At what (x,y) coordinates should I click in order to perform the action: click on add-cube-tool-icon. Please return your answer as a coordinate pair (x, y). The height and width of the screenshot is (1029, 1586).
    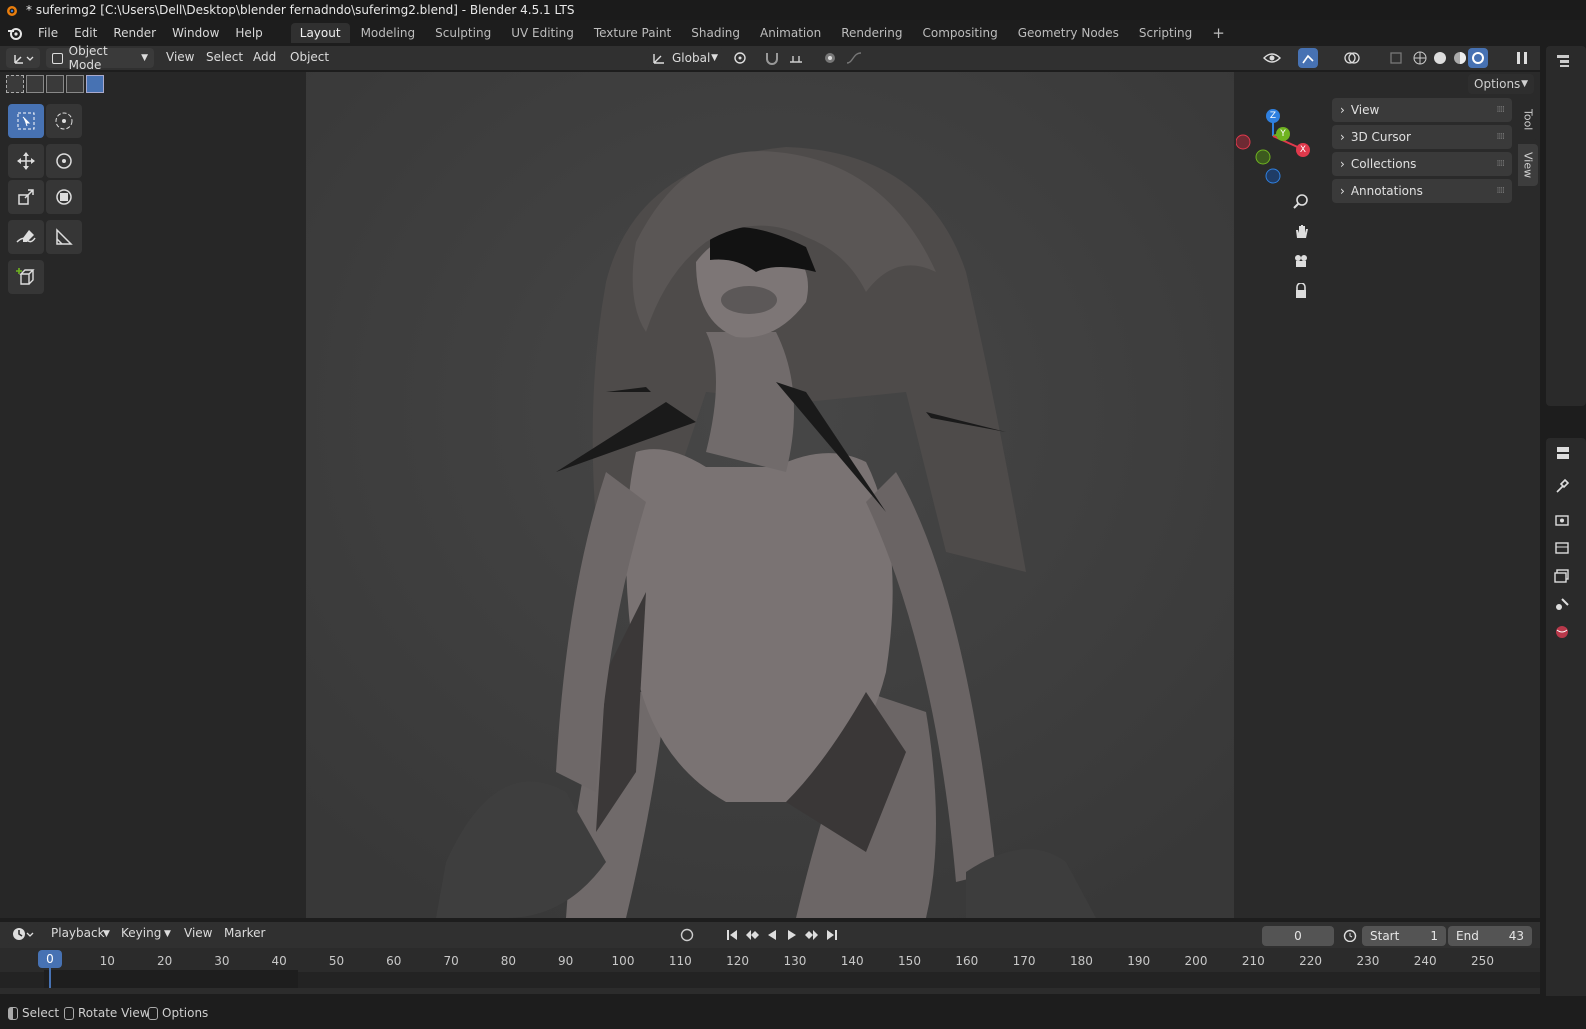
    Looking at the image, I should click on (26, 277).